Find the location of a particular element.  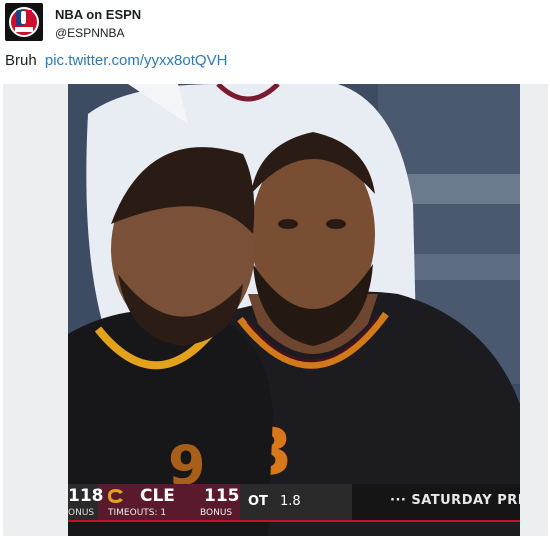

team-bonus: BONUS is located at coordinates (216, 513).